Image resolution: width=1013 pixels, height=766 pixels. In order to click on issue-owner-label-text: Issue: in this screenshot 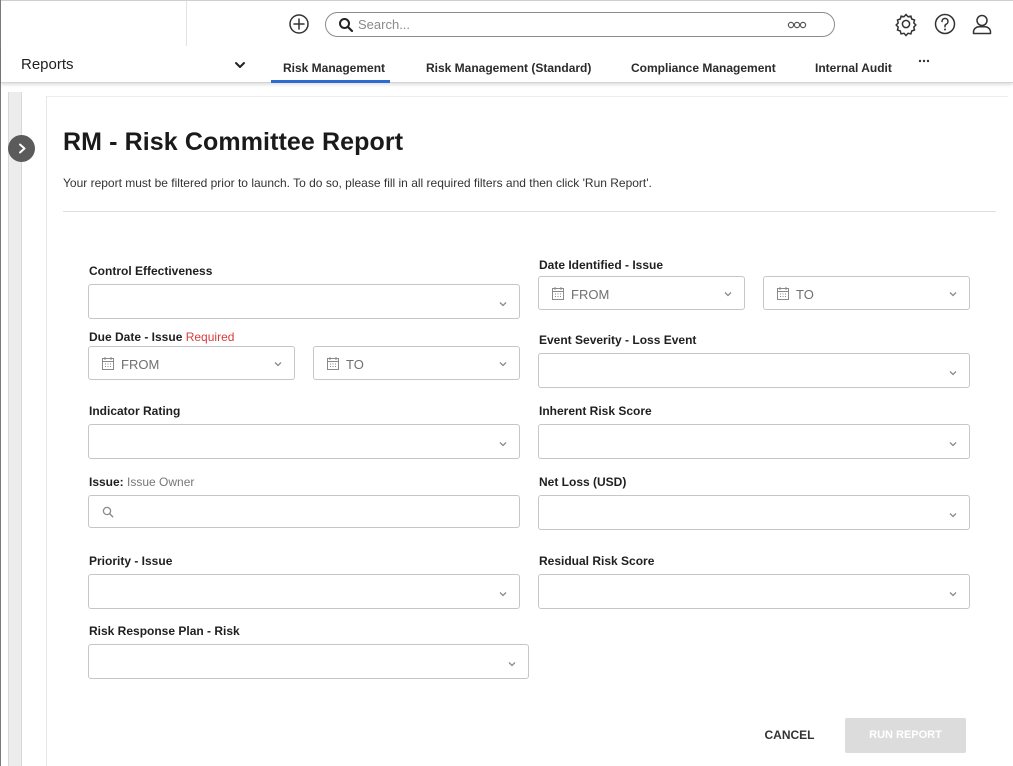, I will do `click(106, 482)`.